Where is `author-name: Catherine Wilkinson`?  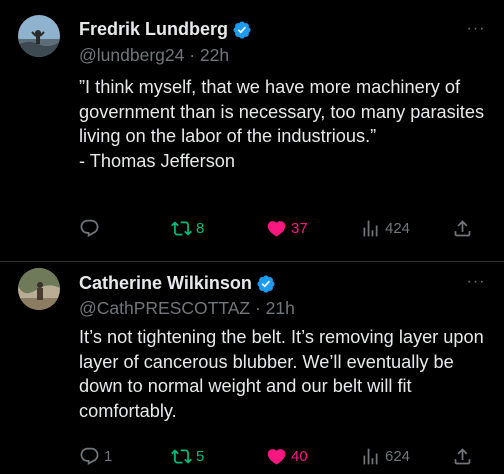 author-name: Catherine Wilkinson is located at coordinates (165, 283).